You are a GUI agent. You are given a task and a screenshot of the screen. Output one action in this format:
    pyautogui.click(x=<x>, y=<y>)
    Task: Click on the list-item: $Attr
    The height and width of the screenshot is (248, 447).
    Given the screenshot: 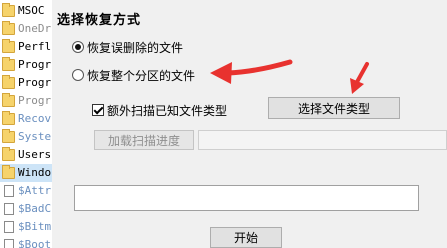 What is the action you would take?
    pyautogui.click(x=26, y=191)
    